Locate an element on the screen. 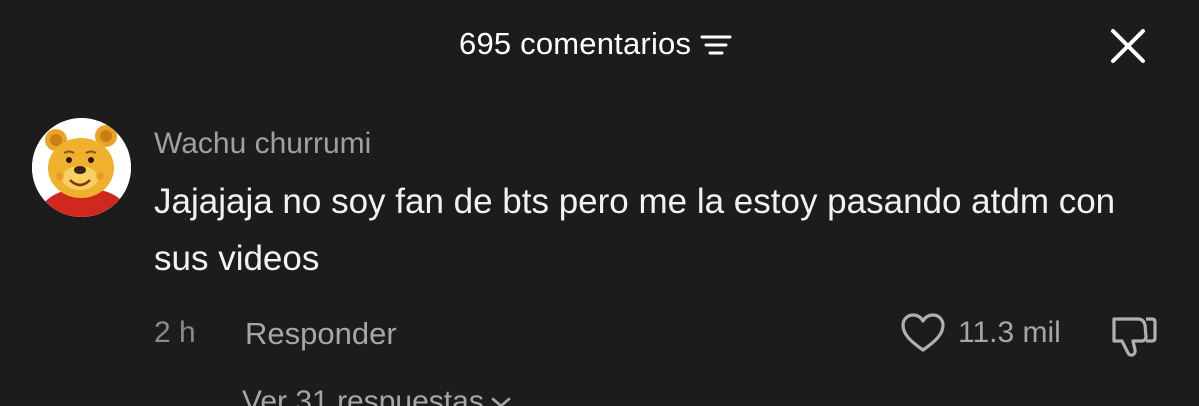 The width and height of the screenshot is (1199, 406). winnie-the-pooh-avatar is located at coordinates (81, 167).